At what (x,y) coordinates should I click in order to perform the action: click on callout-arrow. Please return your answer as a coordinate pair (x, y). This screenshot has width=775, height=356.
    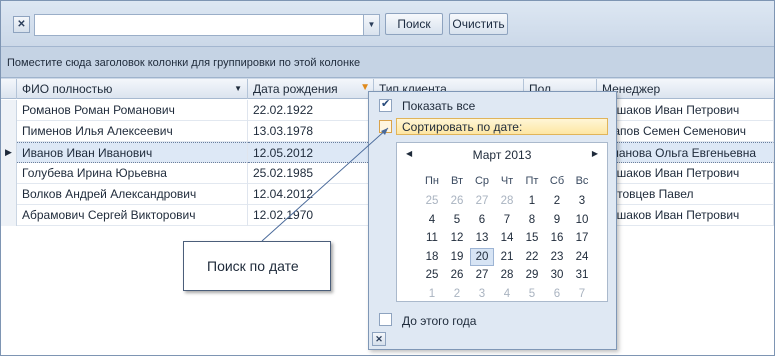
    Looking at the image, I should click on (325, 184).